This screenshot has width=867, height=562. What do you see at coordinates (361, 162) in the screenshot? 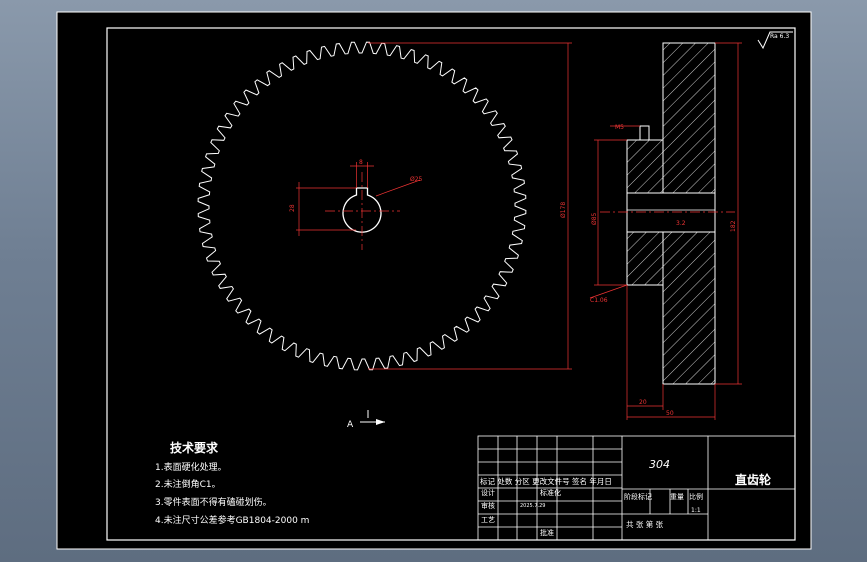
I see `dim-key-width: 8` at bounding box center [361, 162].